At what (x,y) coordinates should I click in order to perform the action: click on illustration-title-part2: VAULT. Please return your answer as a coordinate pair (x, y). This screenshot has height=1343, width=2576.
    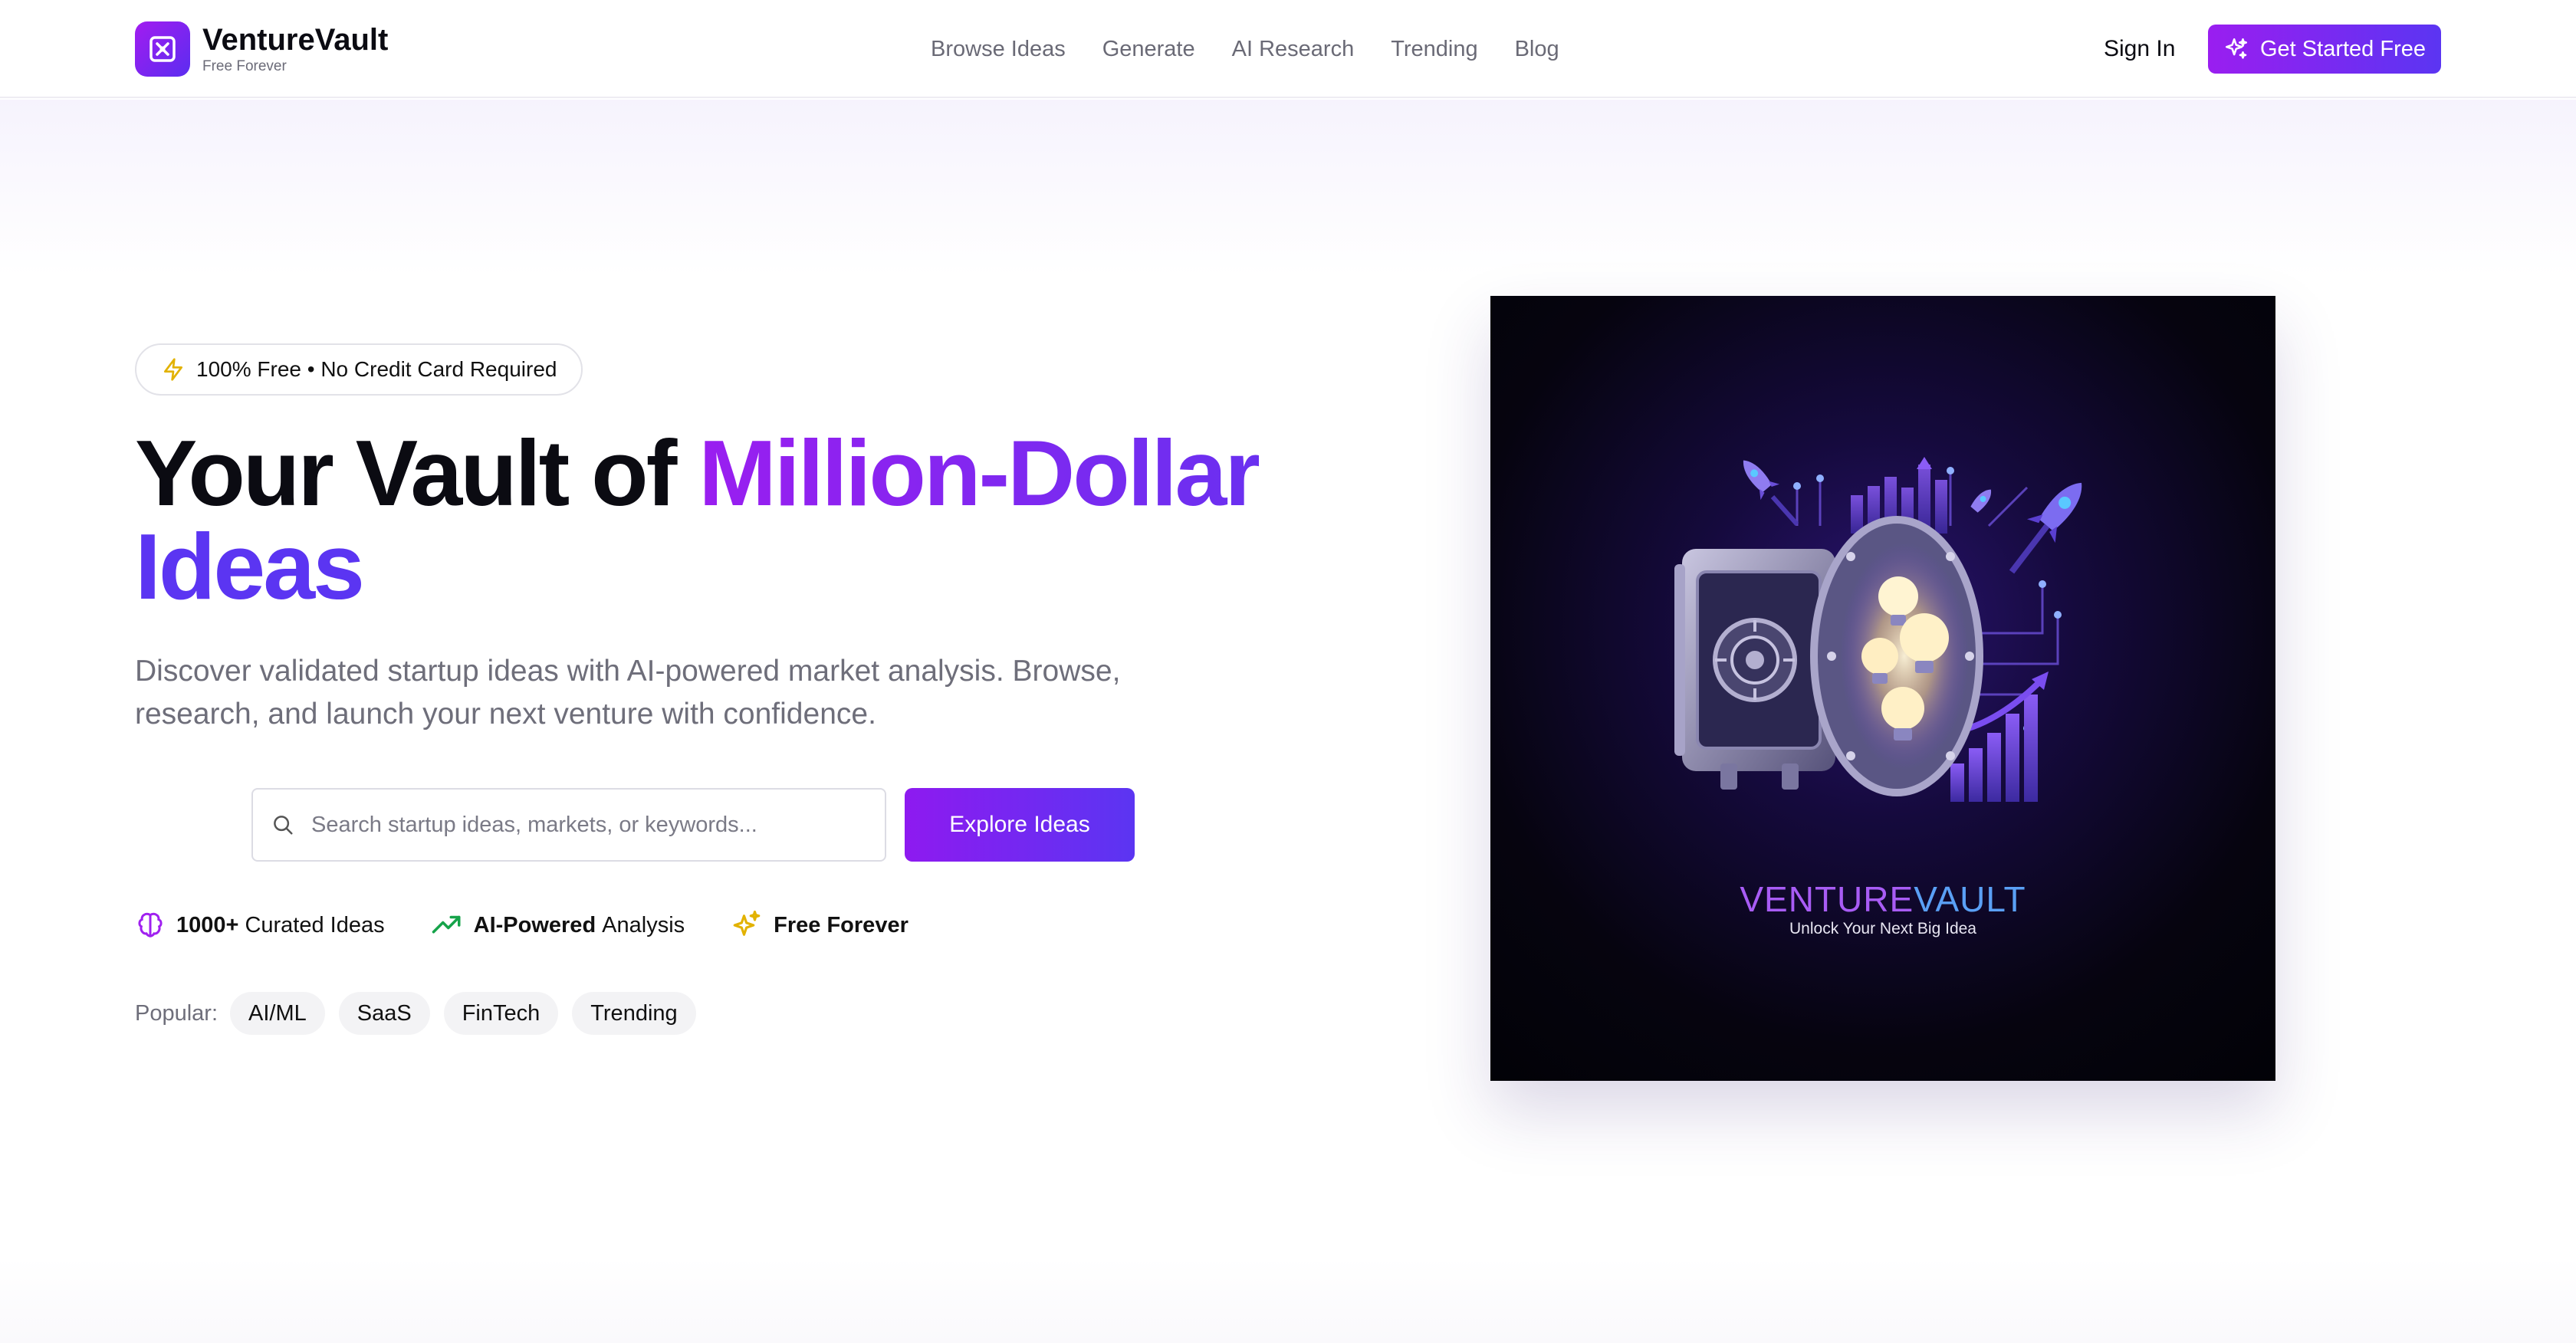
    Looking at the image, I should click on (1970, 899).